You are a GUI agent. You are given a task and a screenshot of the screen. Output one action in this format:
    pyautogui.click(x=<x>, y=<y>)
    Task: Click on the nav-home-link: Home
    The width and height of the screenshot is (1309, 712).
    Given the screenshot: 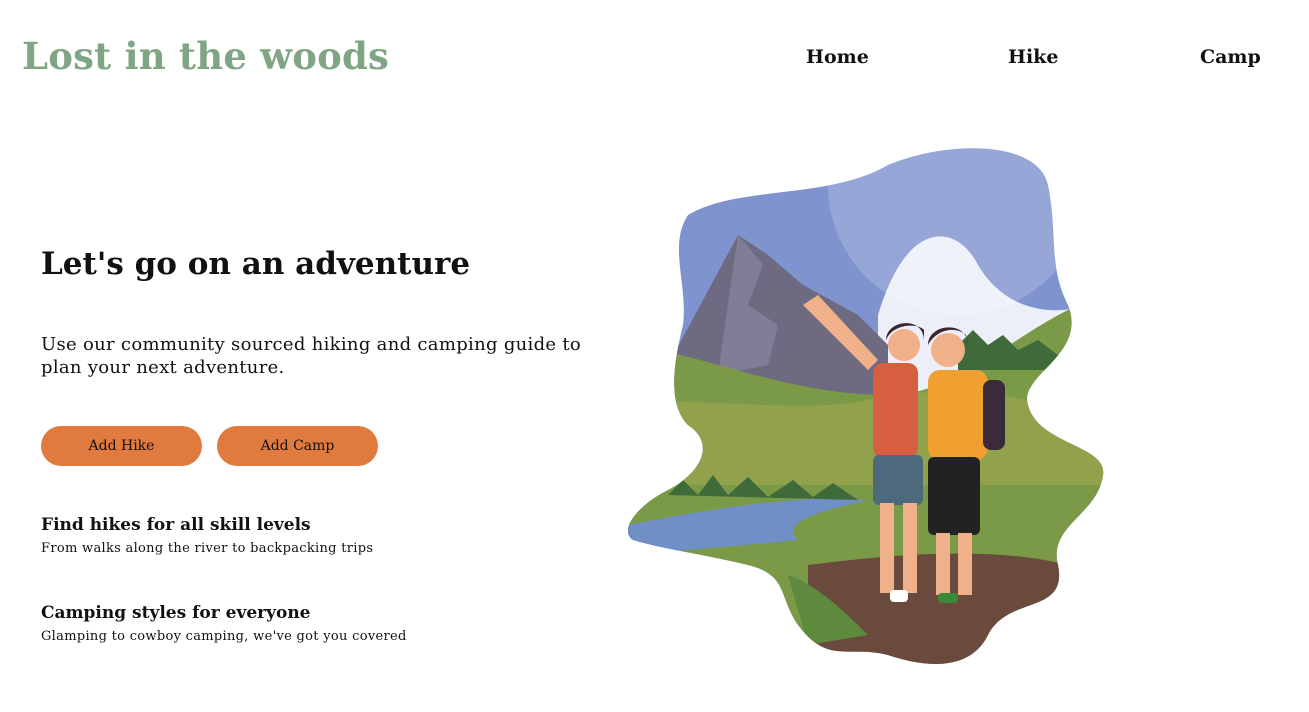 What is the action you would take?
    pyautogui.click(x=837, y=57)
    